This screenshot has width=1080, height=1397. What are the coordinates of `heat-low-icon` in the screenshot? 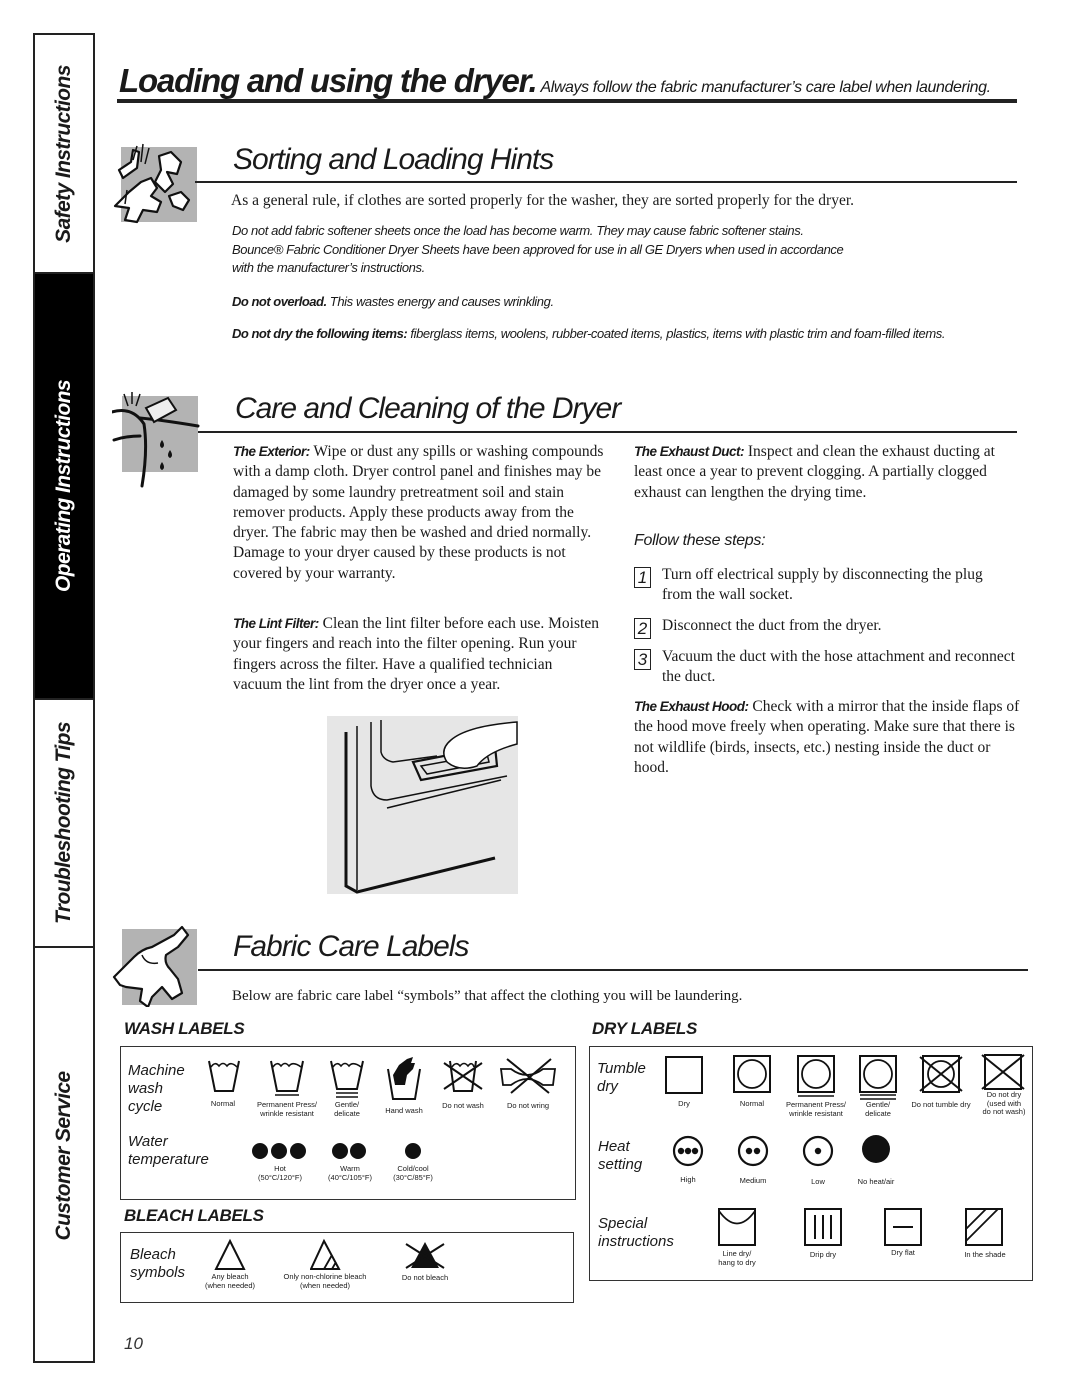 It's located at (818, 1151).